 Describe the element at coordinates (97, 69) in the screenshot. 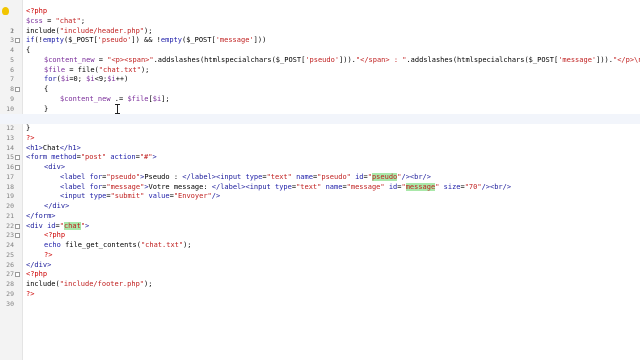

I see `code-text: $file = file("chat.txt");` at that location.